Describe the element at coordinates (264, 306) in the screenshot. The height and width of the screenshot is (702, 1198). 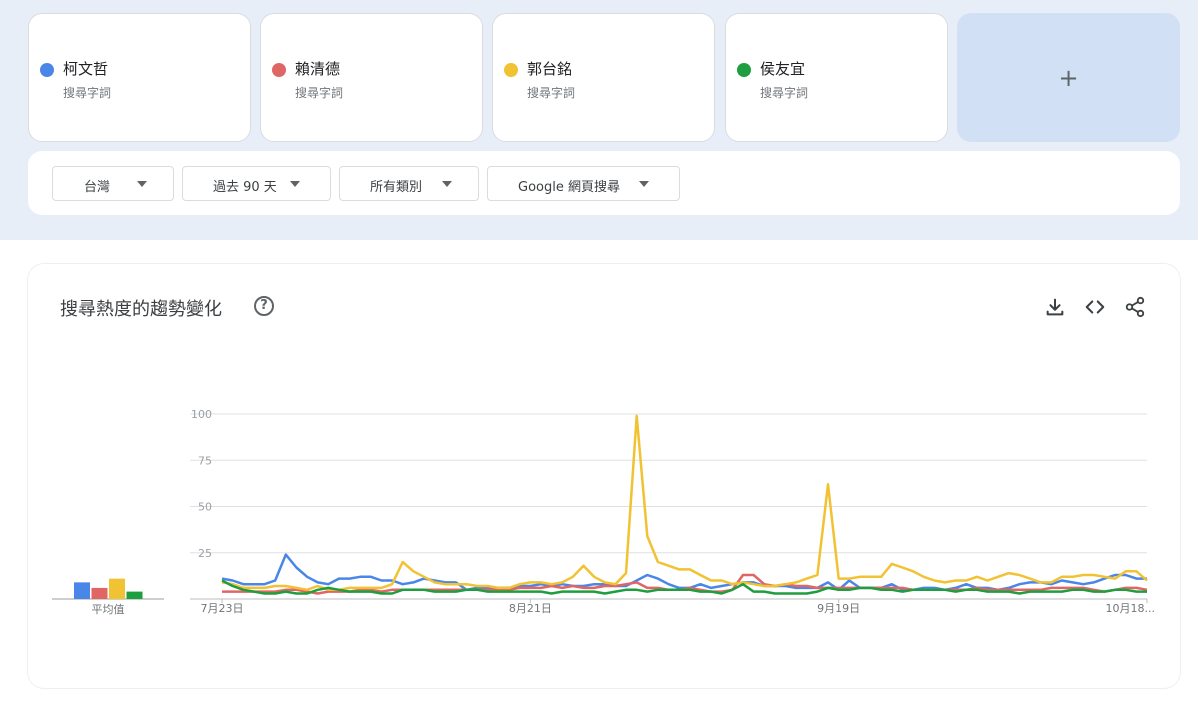
I see `help-icon: ?` at that location.